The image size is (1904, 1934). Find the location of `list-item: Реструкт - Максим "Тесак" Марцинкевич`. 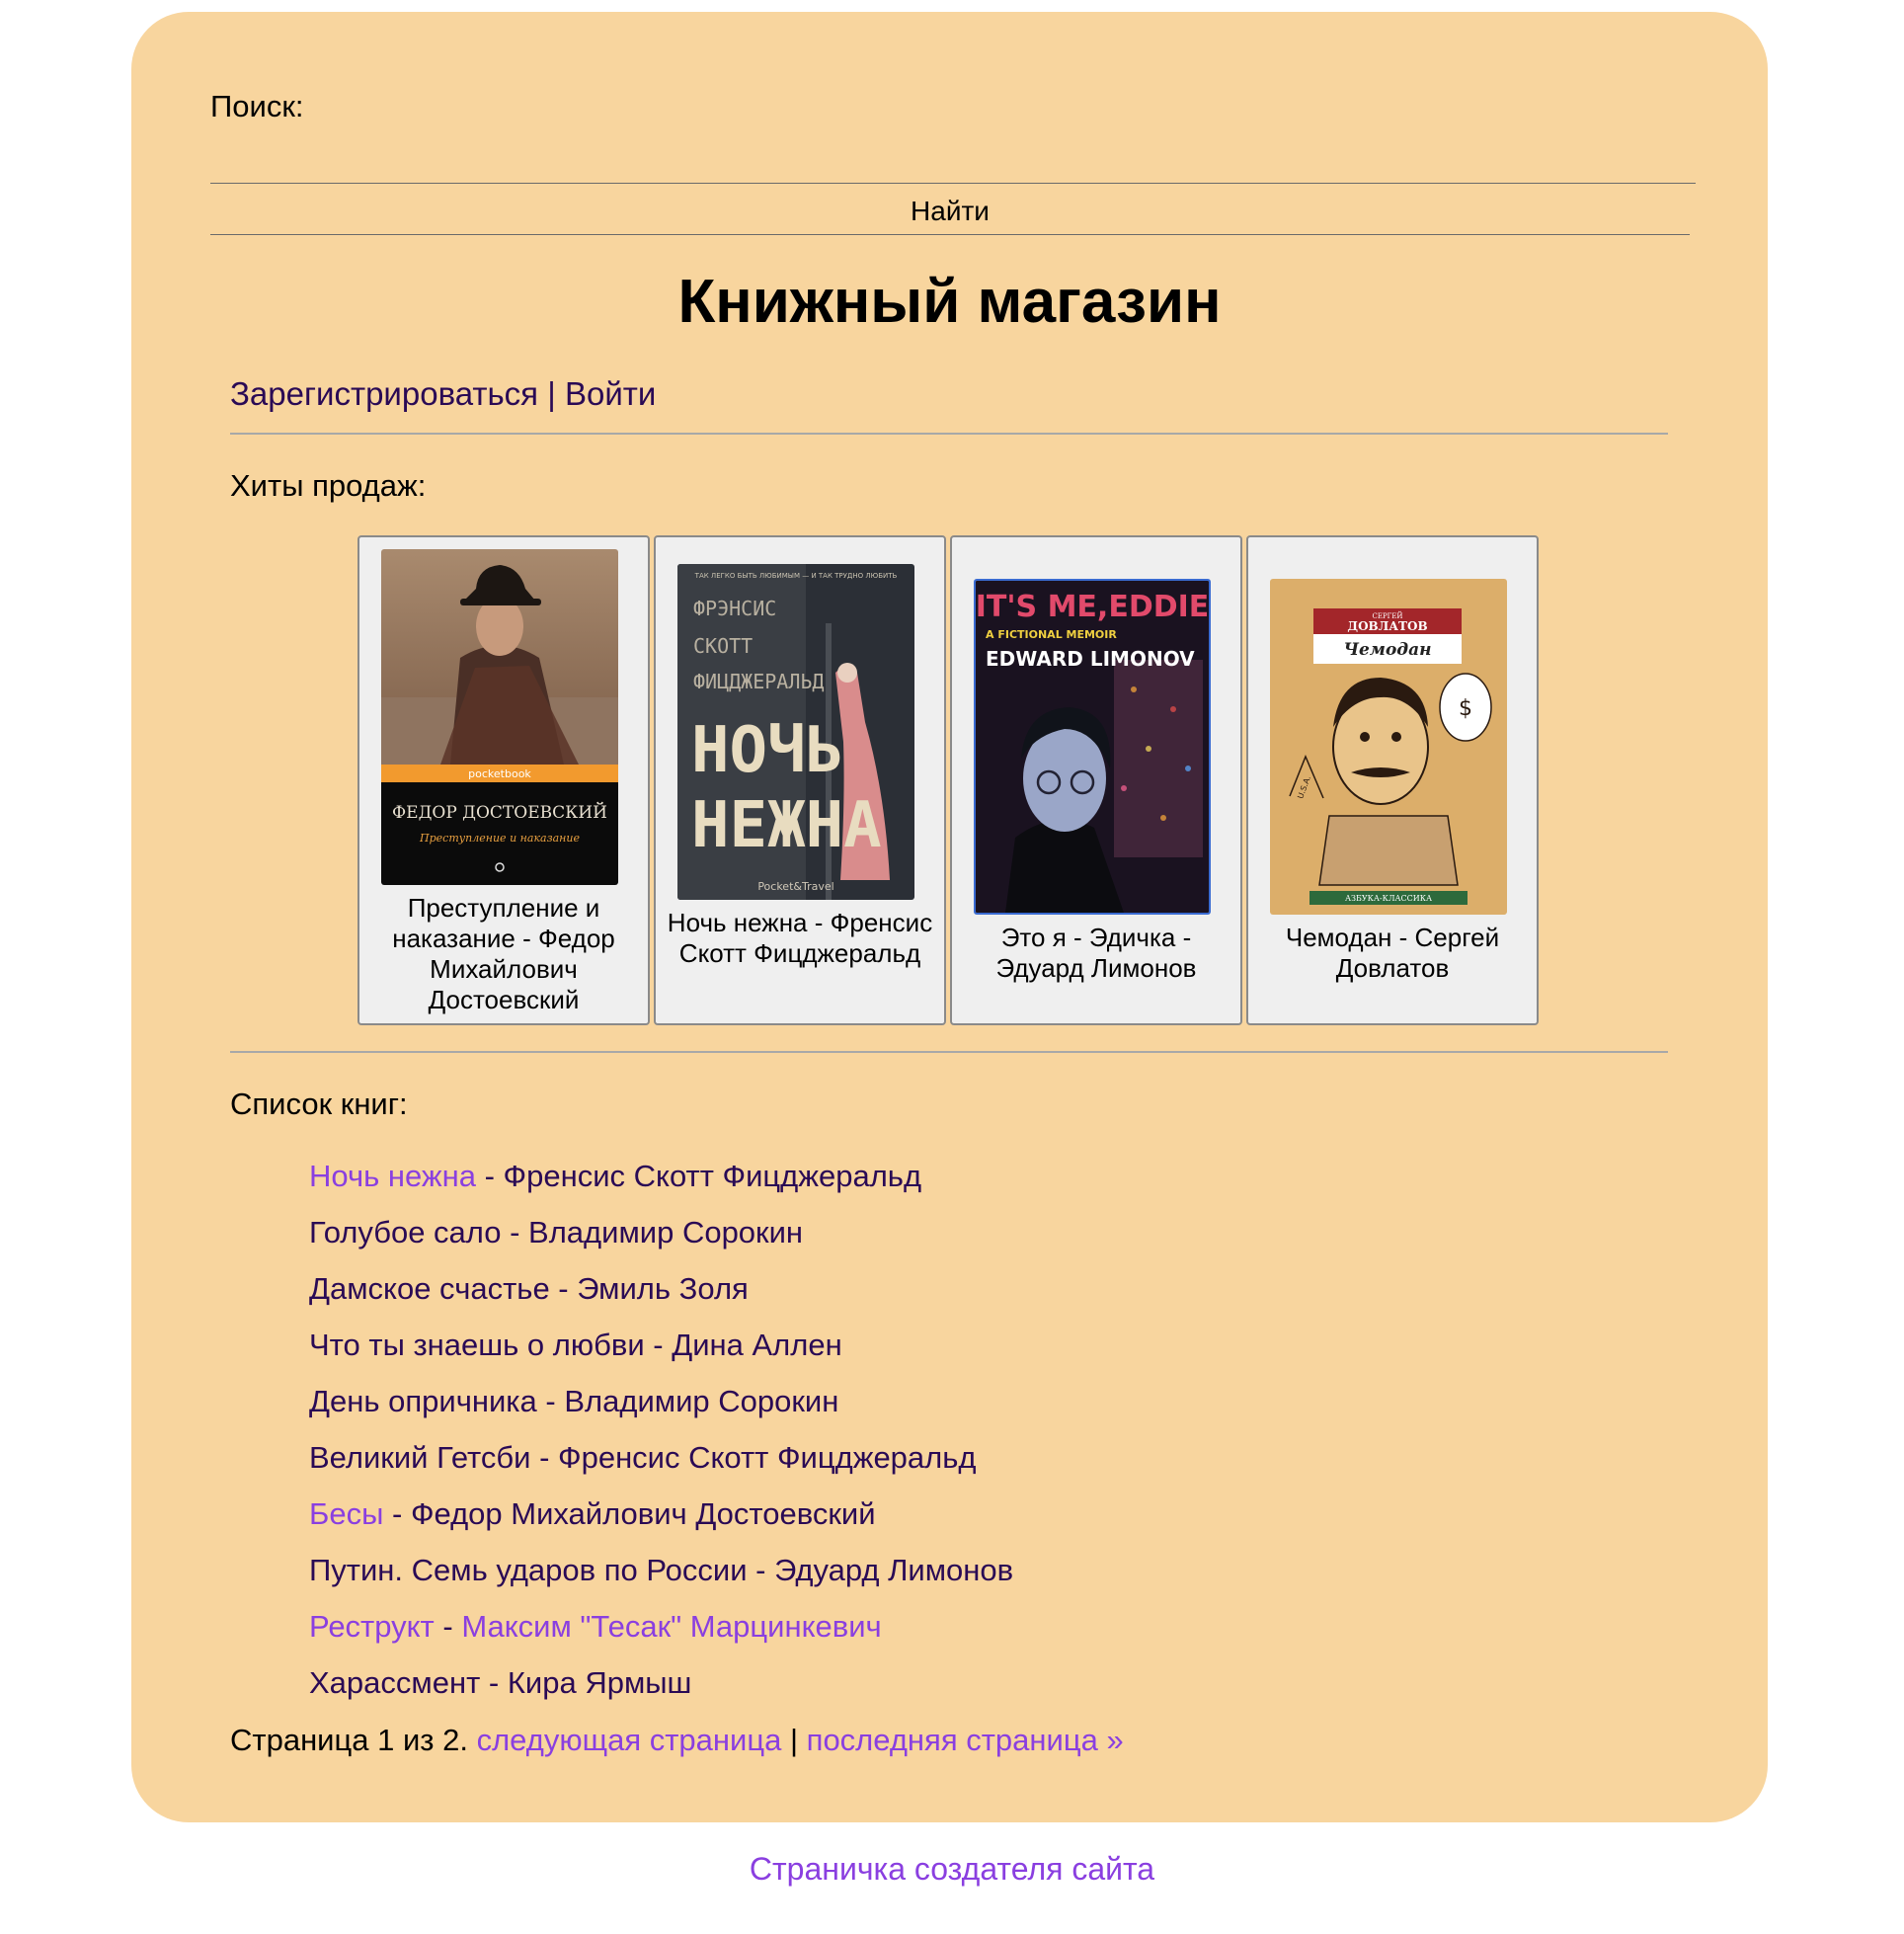

list-item: Реструкт - Максим "Тесак" Марцинкевич is located at coordinates (595, 1627).